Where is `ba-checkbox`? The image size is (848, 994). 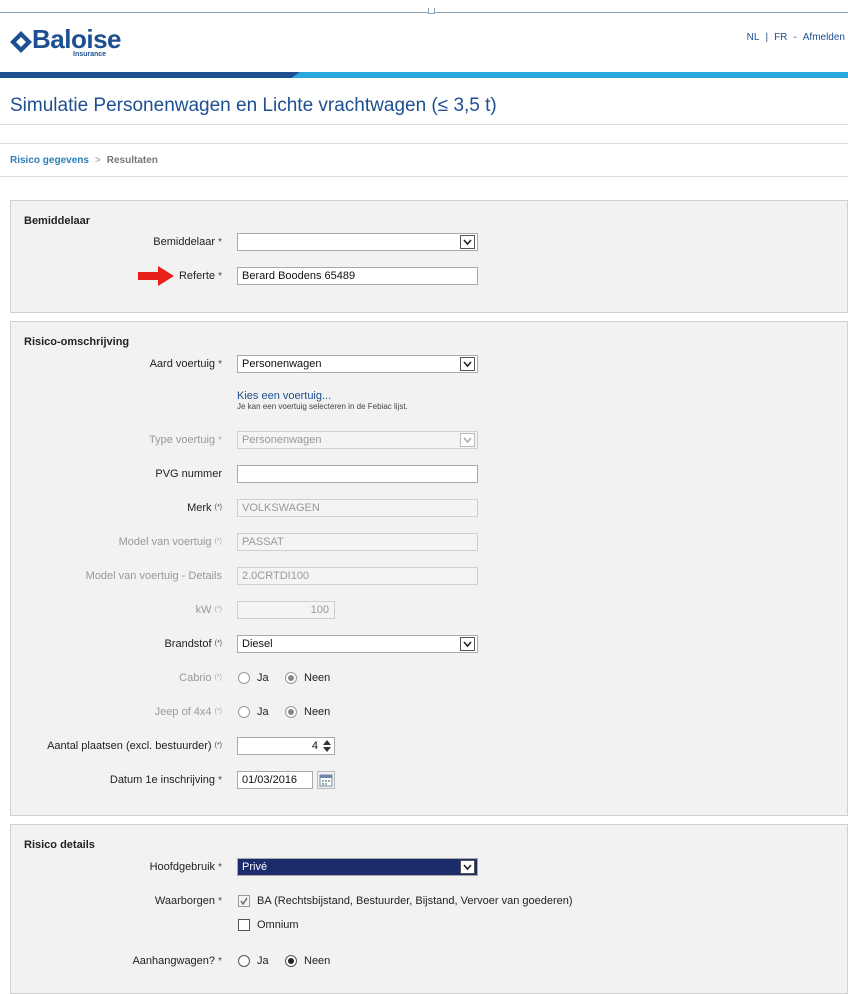
ba-checkbox is located at coordinates (244, 901).